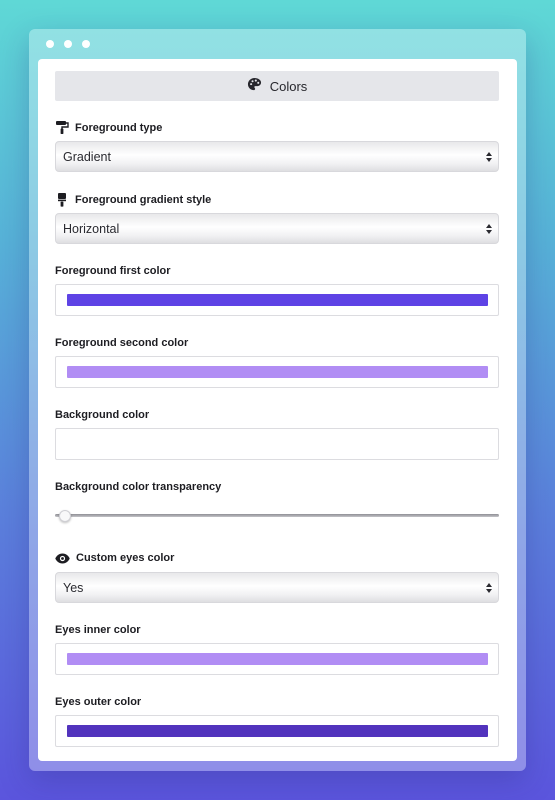 The height and width of the screenshot is (800, 555). I want to click on eyes-outer-swatch, so click(277, 731).